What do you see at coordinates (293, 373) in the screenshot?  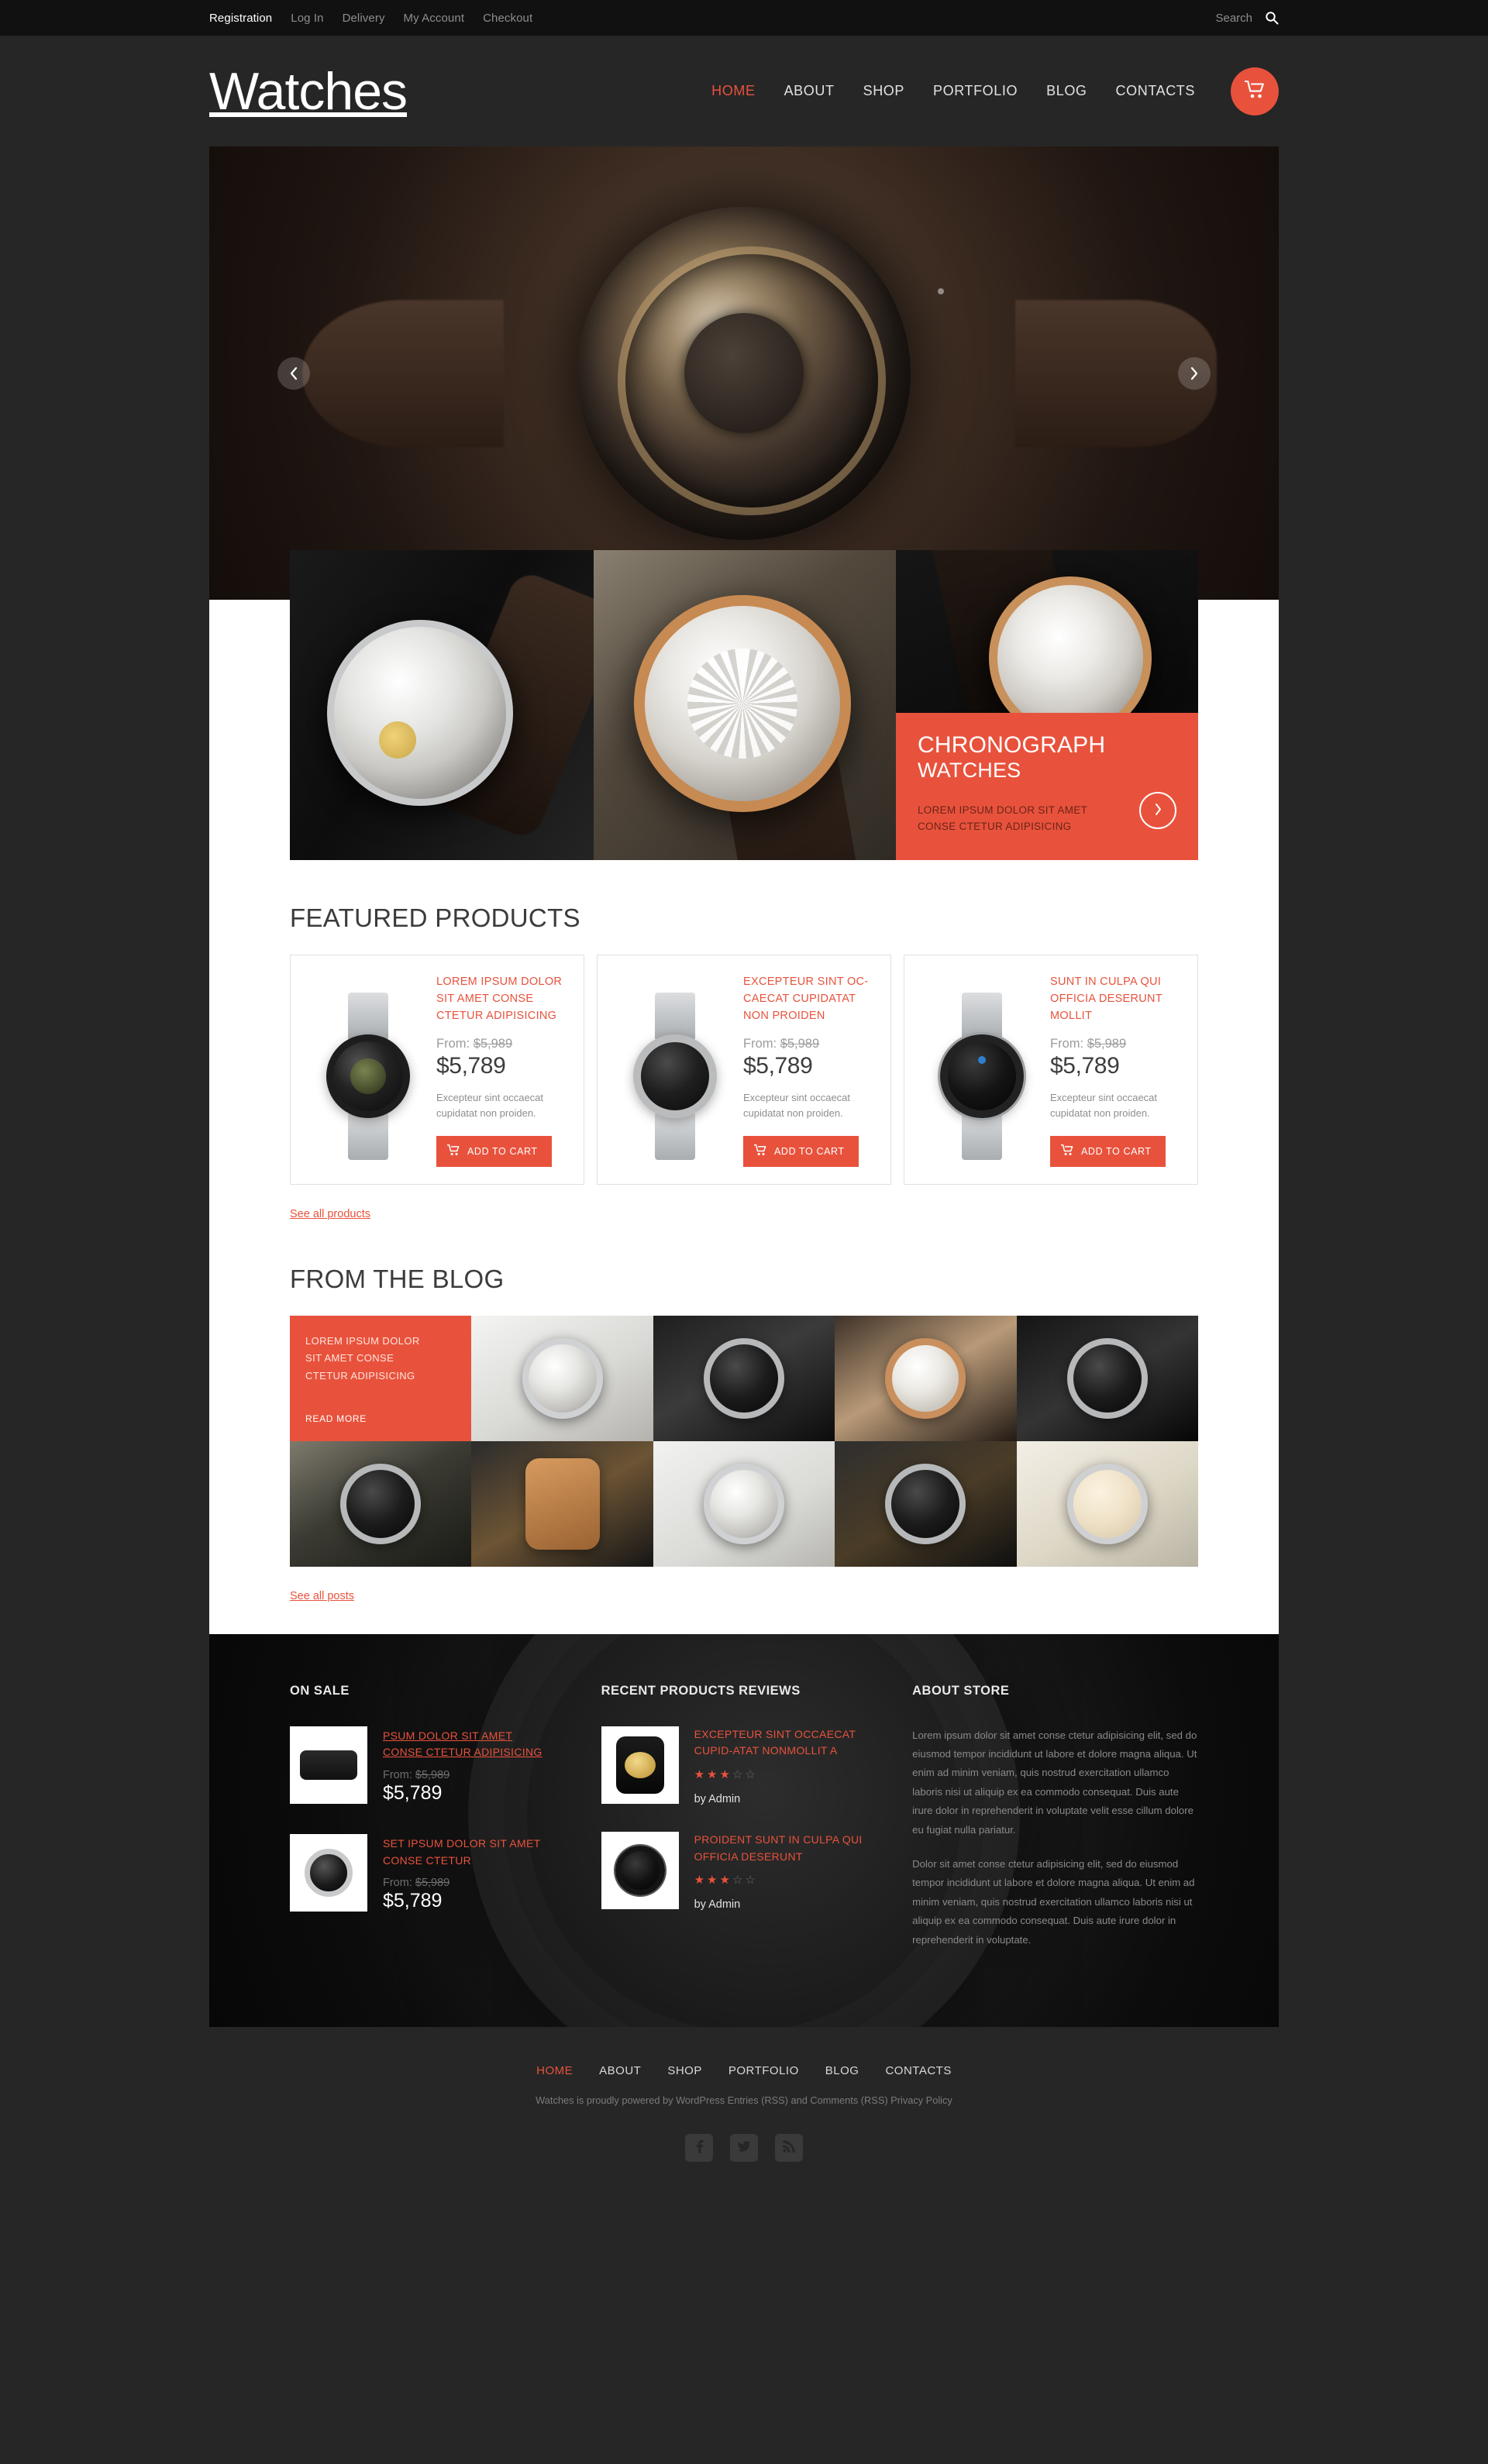 I see `slider-prev-button` at bounding box center [293, 373].